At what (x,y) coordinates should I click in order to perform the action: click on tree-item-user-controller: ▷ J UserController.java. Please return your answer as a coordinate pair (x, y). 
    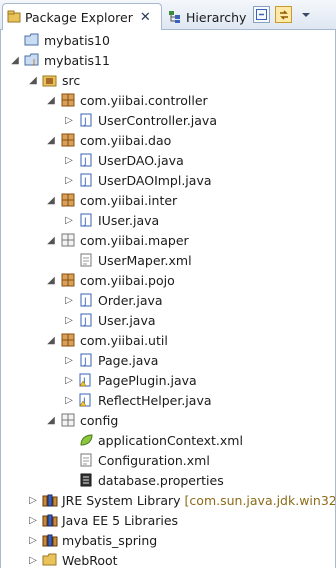
    Looking at the image, I should click on (140, 120).